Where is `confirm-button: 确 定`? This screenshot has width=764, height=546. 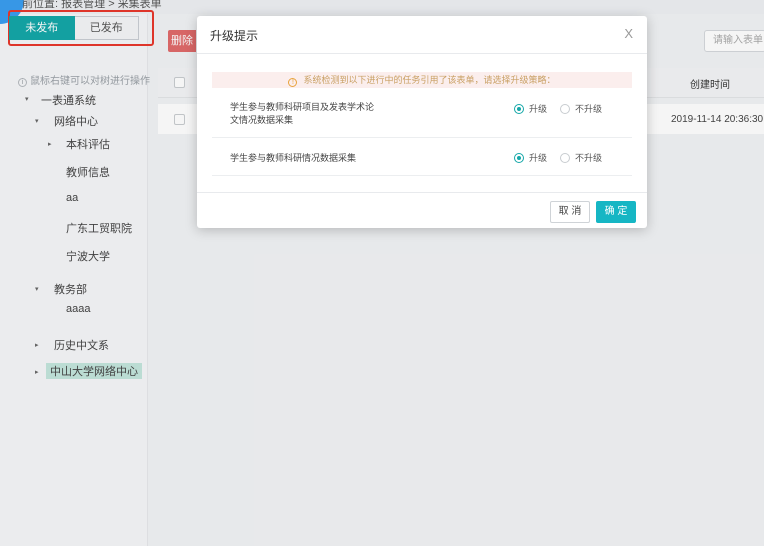
confirm-button: 确 定 is located at coordinates (616, 212).